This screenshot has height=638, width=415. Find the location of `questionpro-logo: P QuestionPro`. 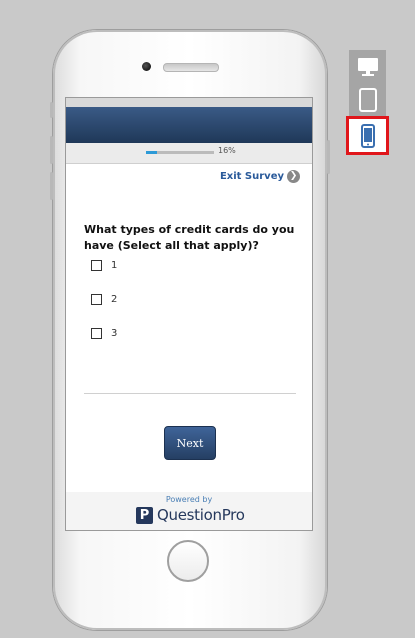

questionpro-logo: P QuestionPro is located at coordinates (190, 515).